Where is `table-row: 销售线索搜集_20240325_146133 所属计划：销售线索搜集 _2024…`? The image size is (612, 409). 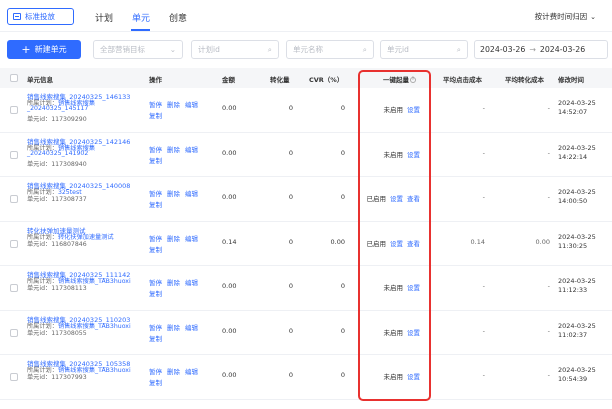 table-row: 销售线索搜集_20240325_146133 所属计划：销售线索搜集 _2024… is located at coordinates (306, 110).